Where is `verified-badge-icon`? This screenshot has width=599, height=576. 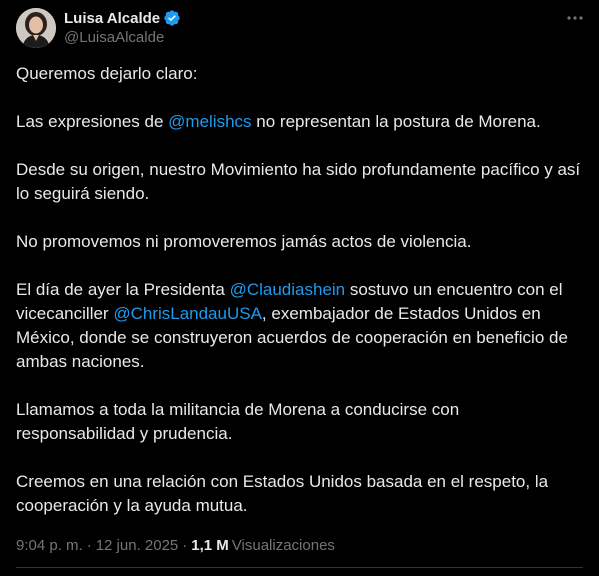 verified-badge-icon is located at coordinates (172, 18).